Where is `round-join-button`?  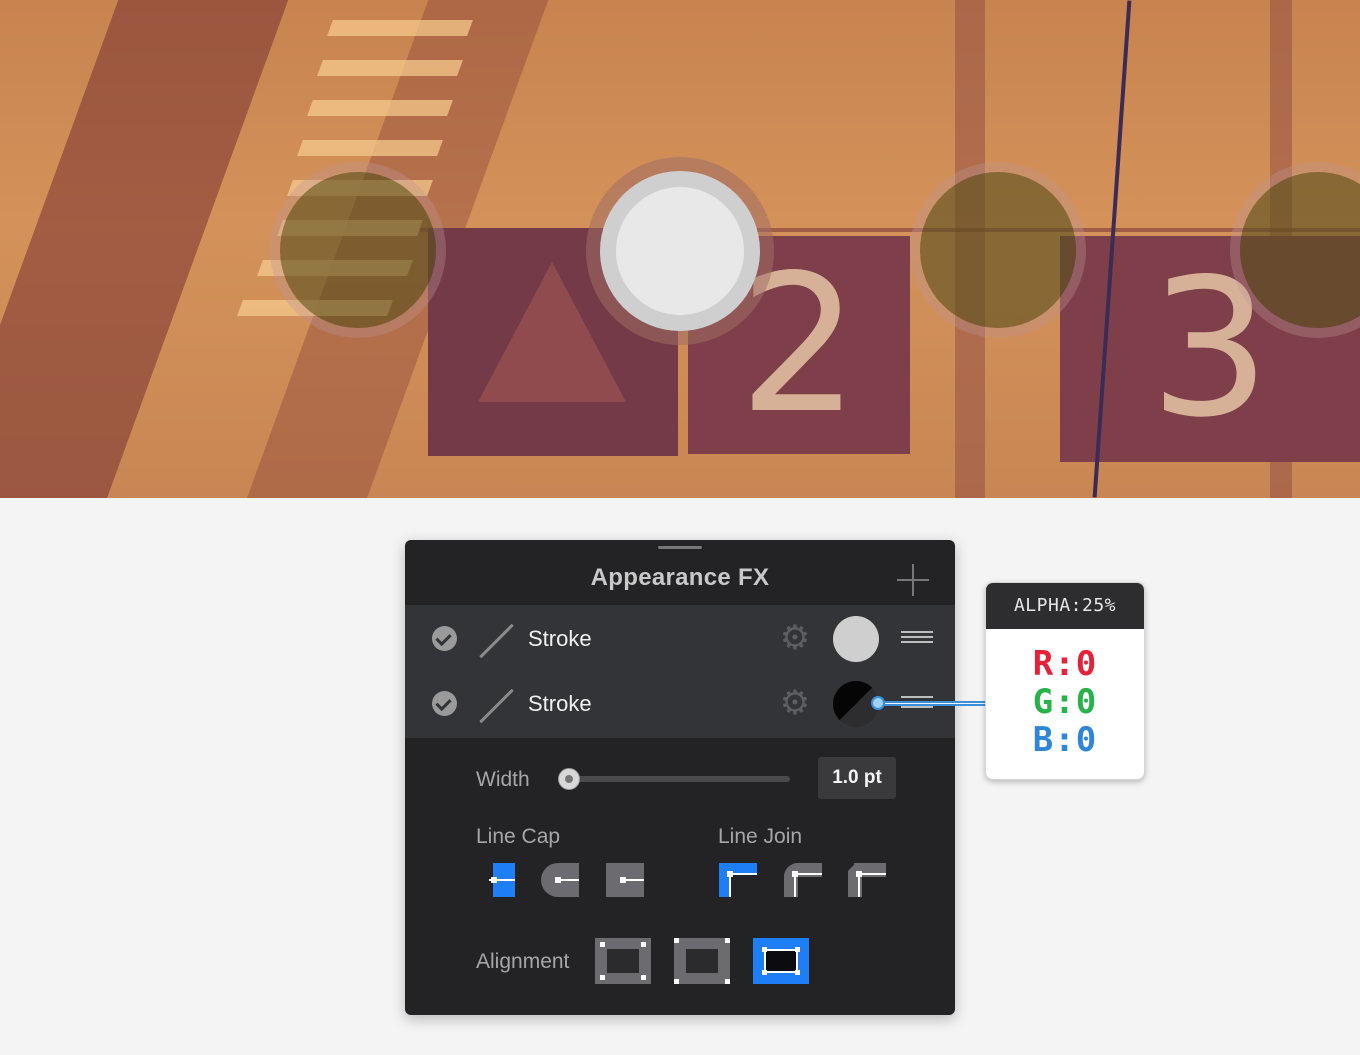 round-join-button is located at coordinates (803, 880).